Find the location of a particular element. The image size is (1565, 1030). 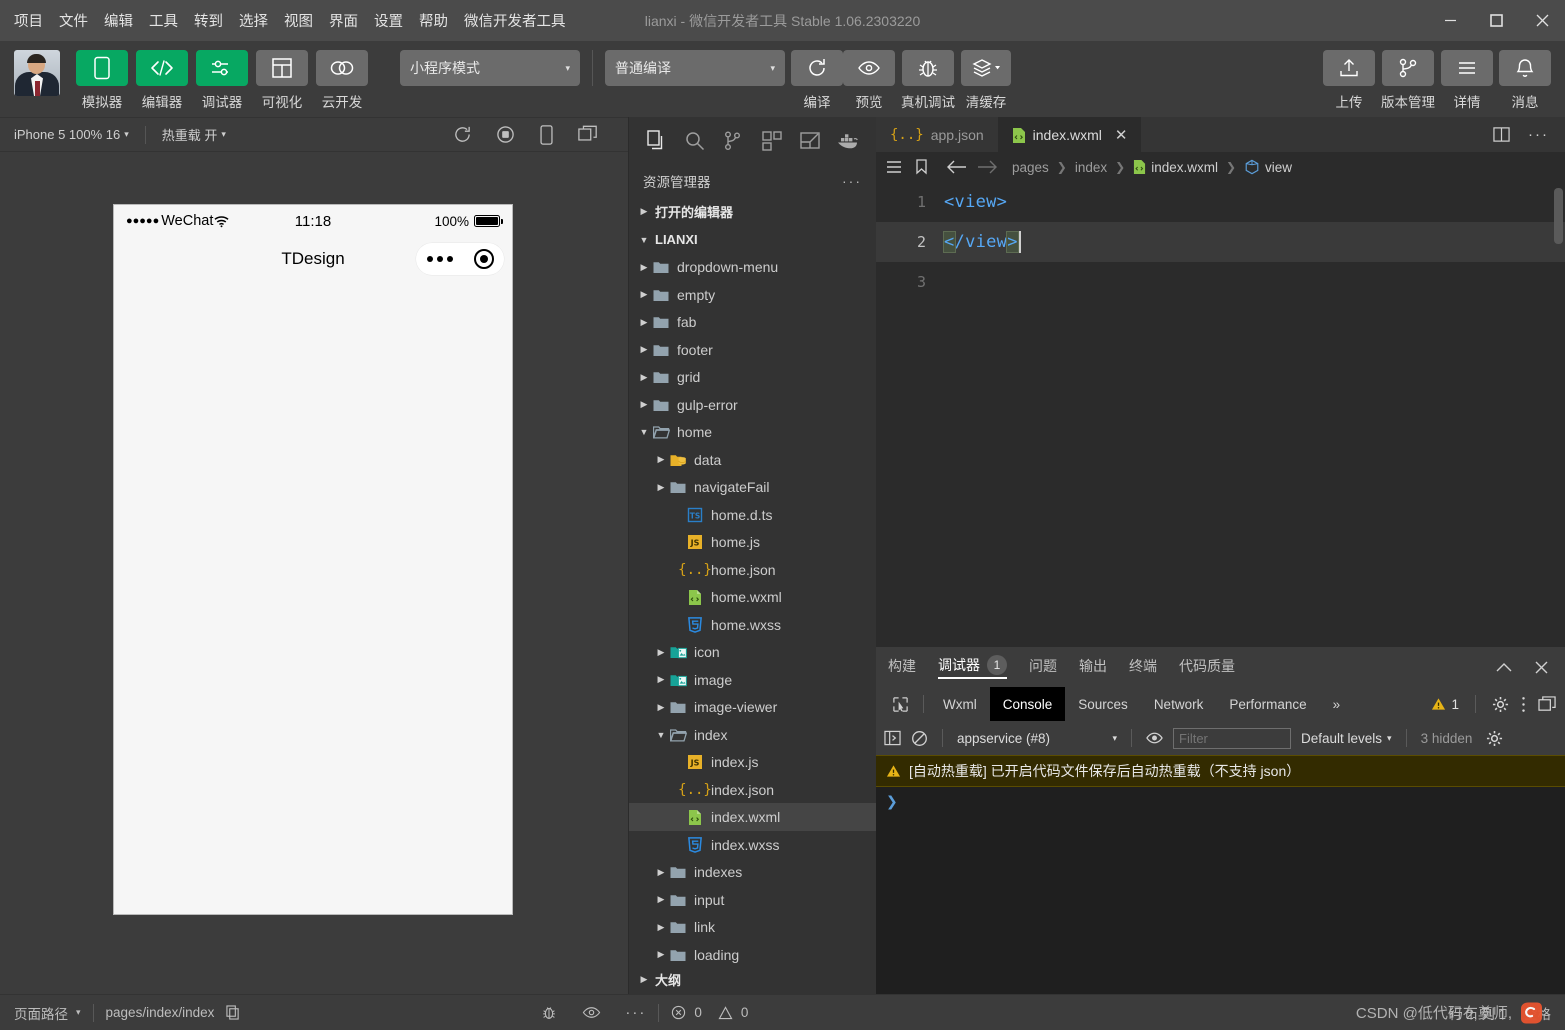

devtools-warning-chip: 1 is located at coordinates (1445, 704).